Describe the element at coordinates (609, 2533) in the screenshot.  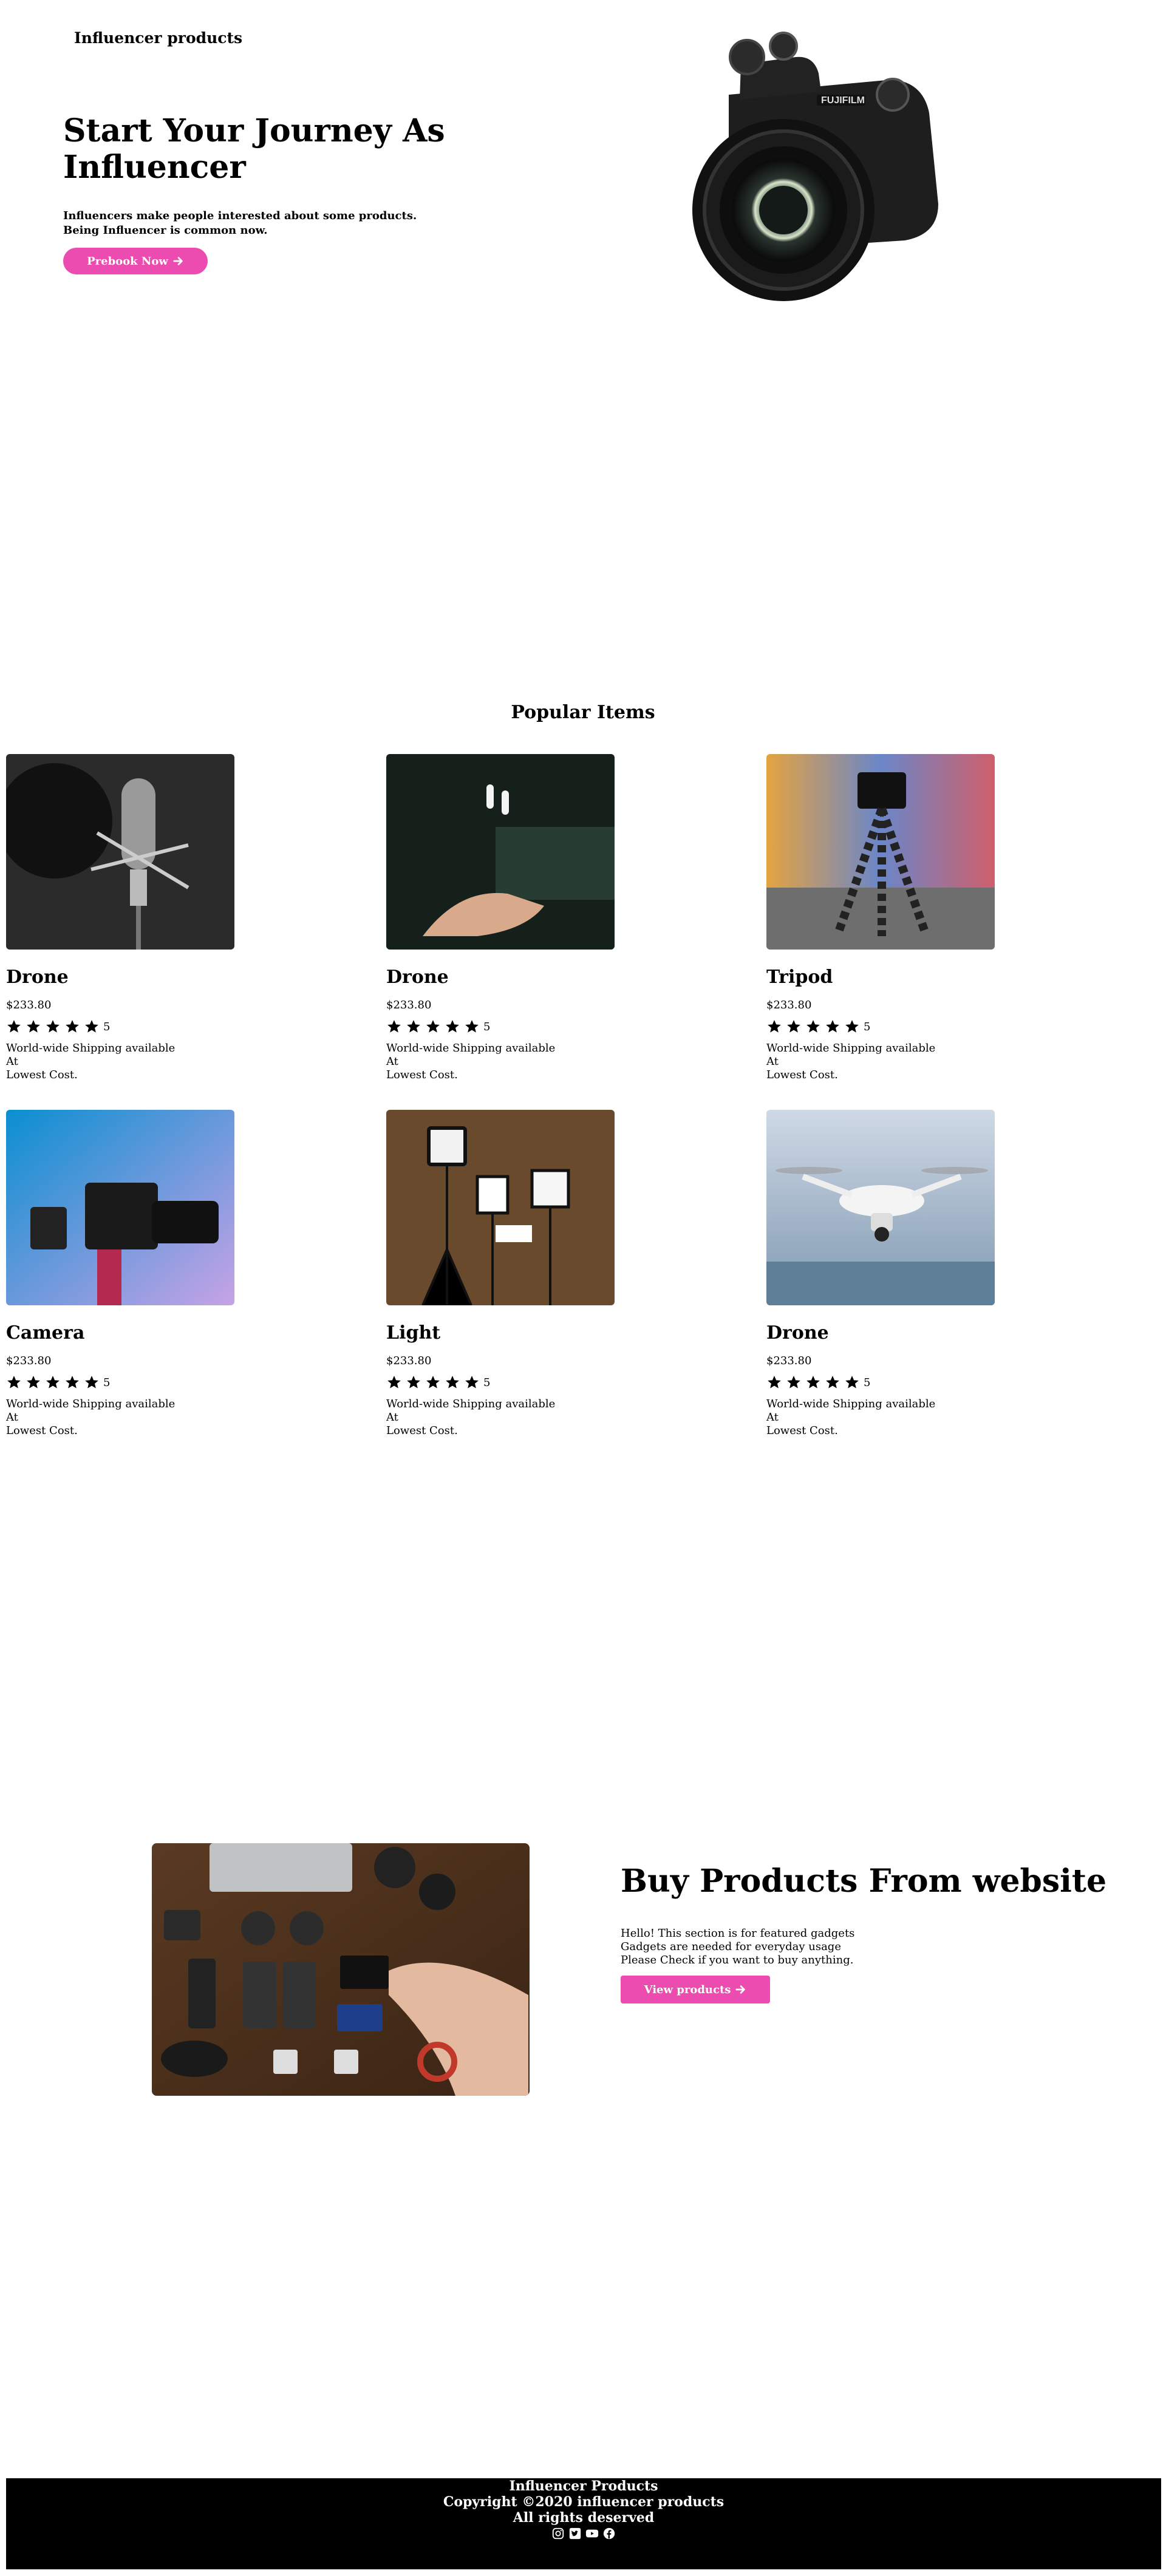
I see `facebook-icon` at that location.